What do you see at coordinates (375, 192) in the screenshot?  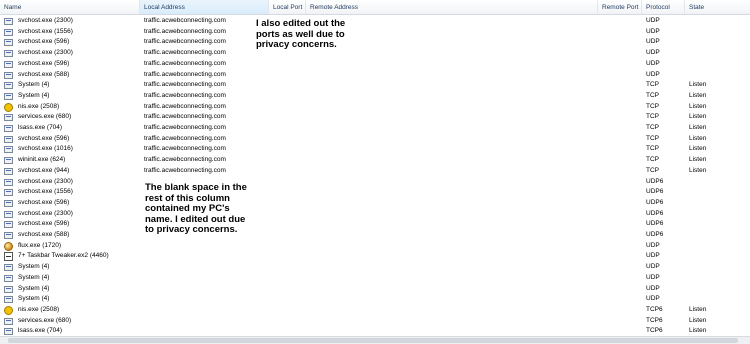 I see `table-row: svchost.exe (1556) UDP6` at bounding box center [375, 192].